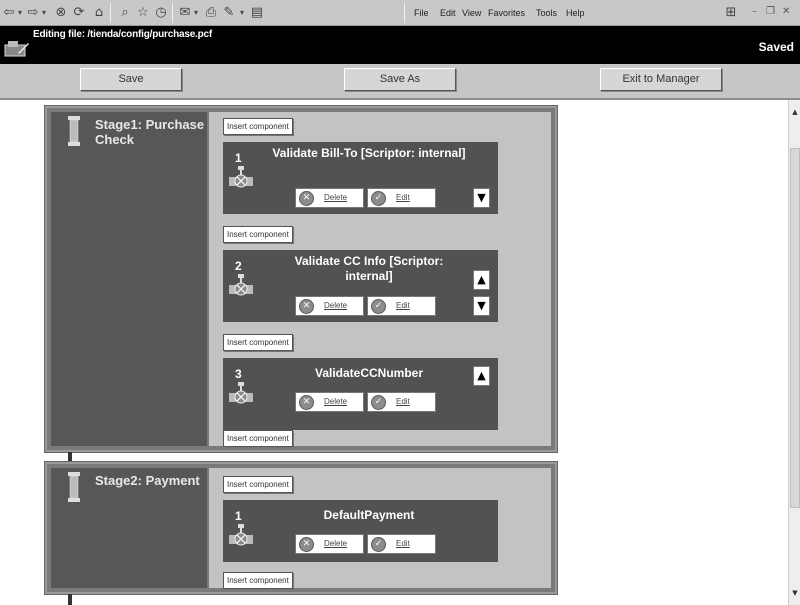 The image size is (800, 605). What do you see at coordinates (79, 12) in the screenshot?
I see `refresh-icon: ⟳` at bounding box center [79, 12].